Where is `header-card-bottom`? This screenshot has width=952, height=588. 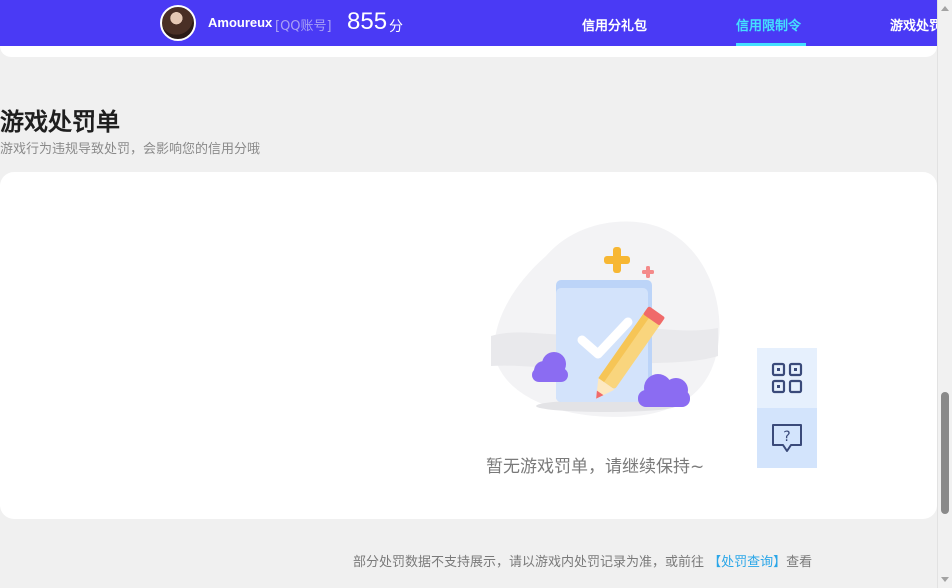
header-card-bottom is located at coordinates (468, 51).